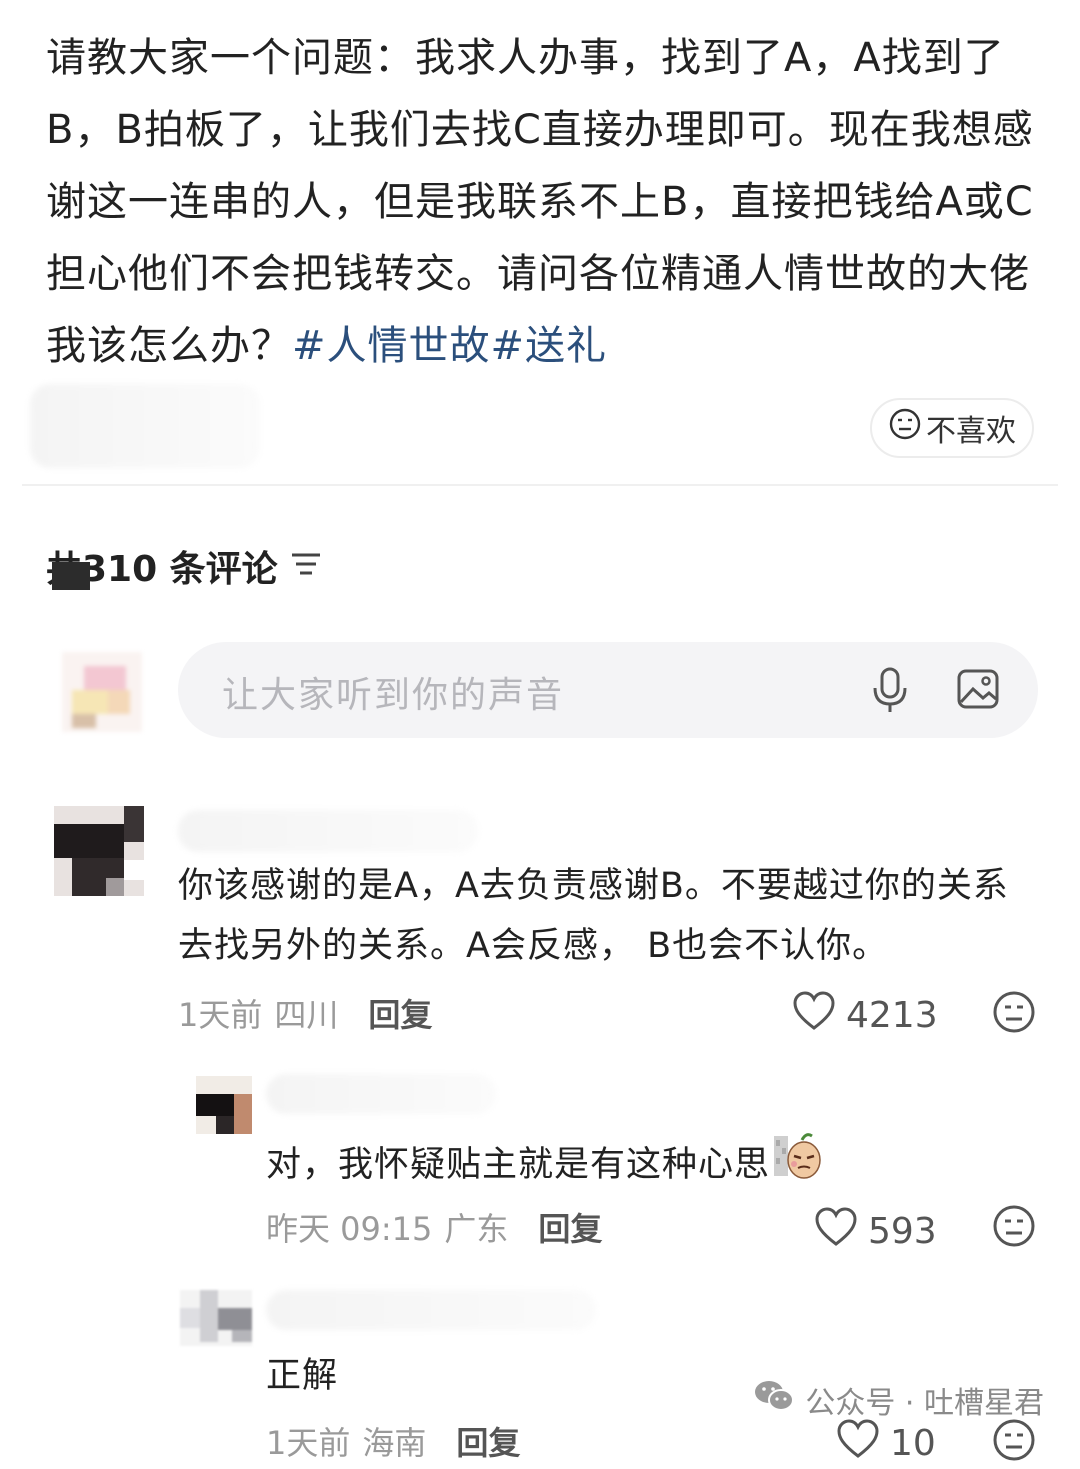  What do you see at coordinates (774, 1400) in the screenshot?
I see `wechat-icon` at bounding box center [774, 1400].